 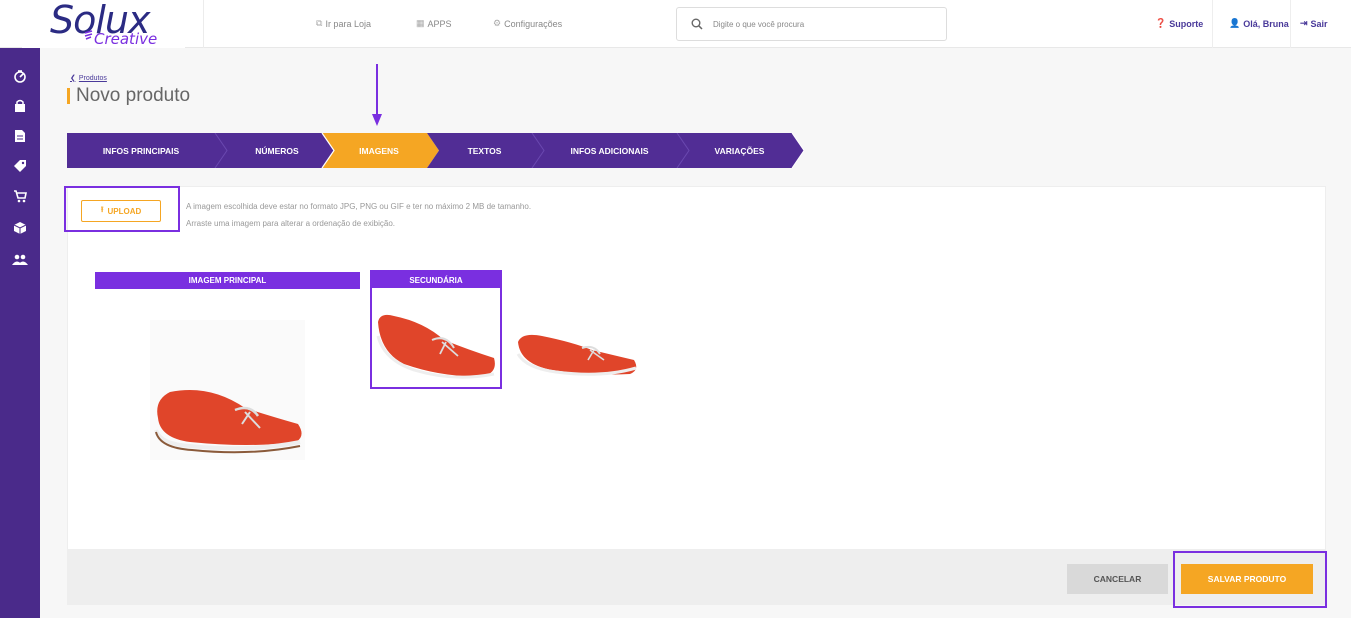 I want to click on sidebar, so click(x=20, y=333).